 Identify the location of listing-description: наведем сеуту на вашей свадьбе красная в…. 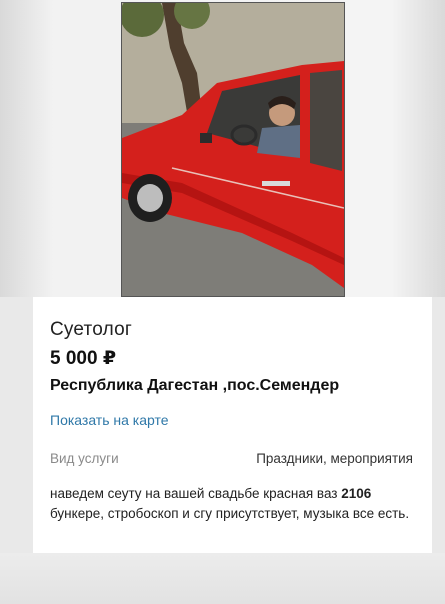
(235, 504).